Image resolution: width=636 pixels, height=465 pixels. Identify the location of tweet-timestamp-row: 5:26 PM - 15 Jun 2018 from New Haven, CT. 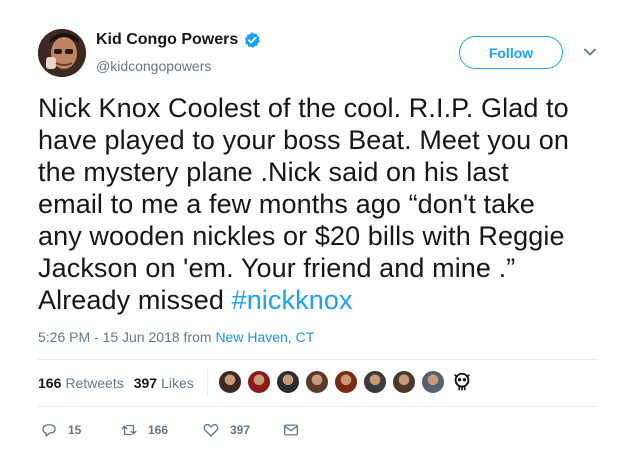
(176, 337).